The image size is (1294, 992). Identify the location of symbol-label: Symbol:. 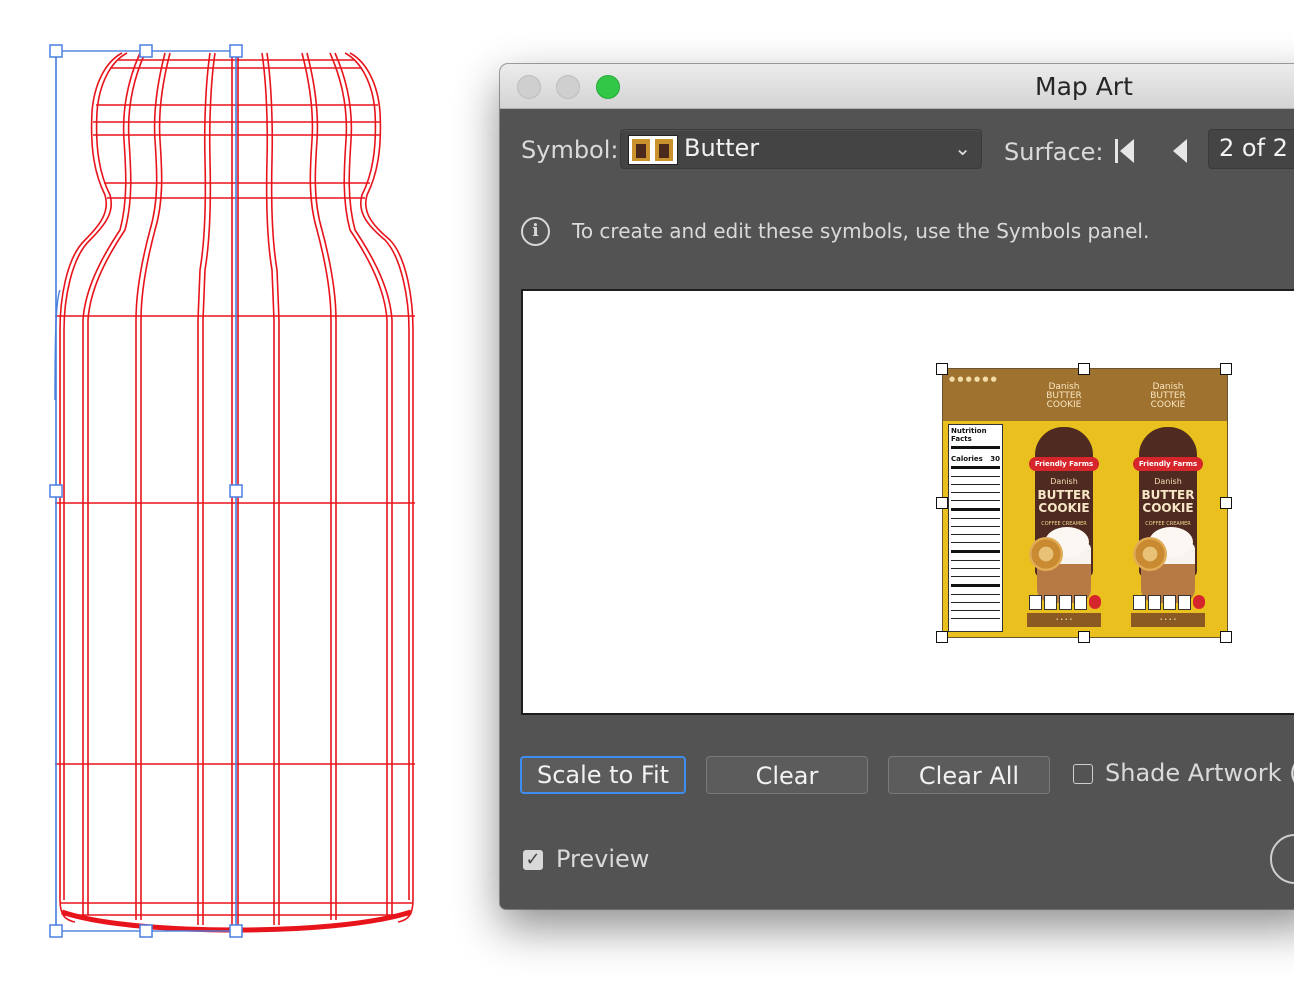
(570, 150).